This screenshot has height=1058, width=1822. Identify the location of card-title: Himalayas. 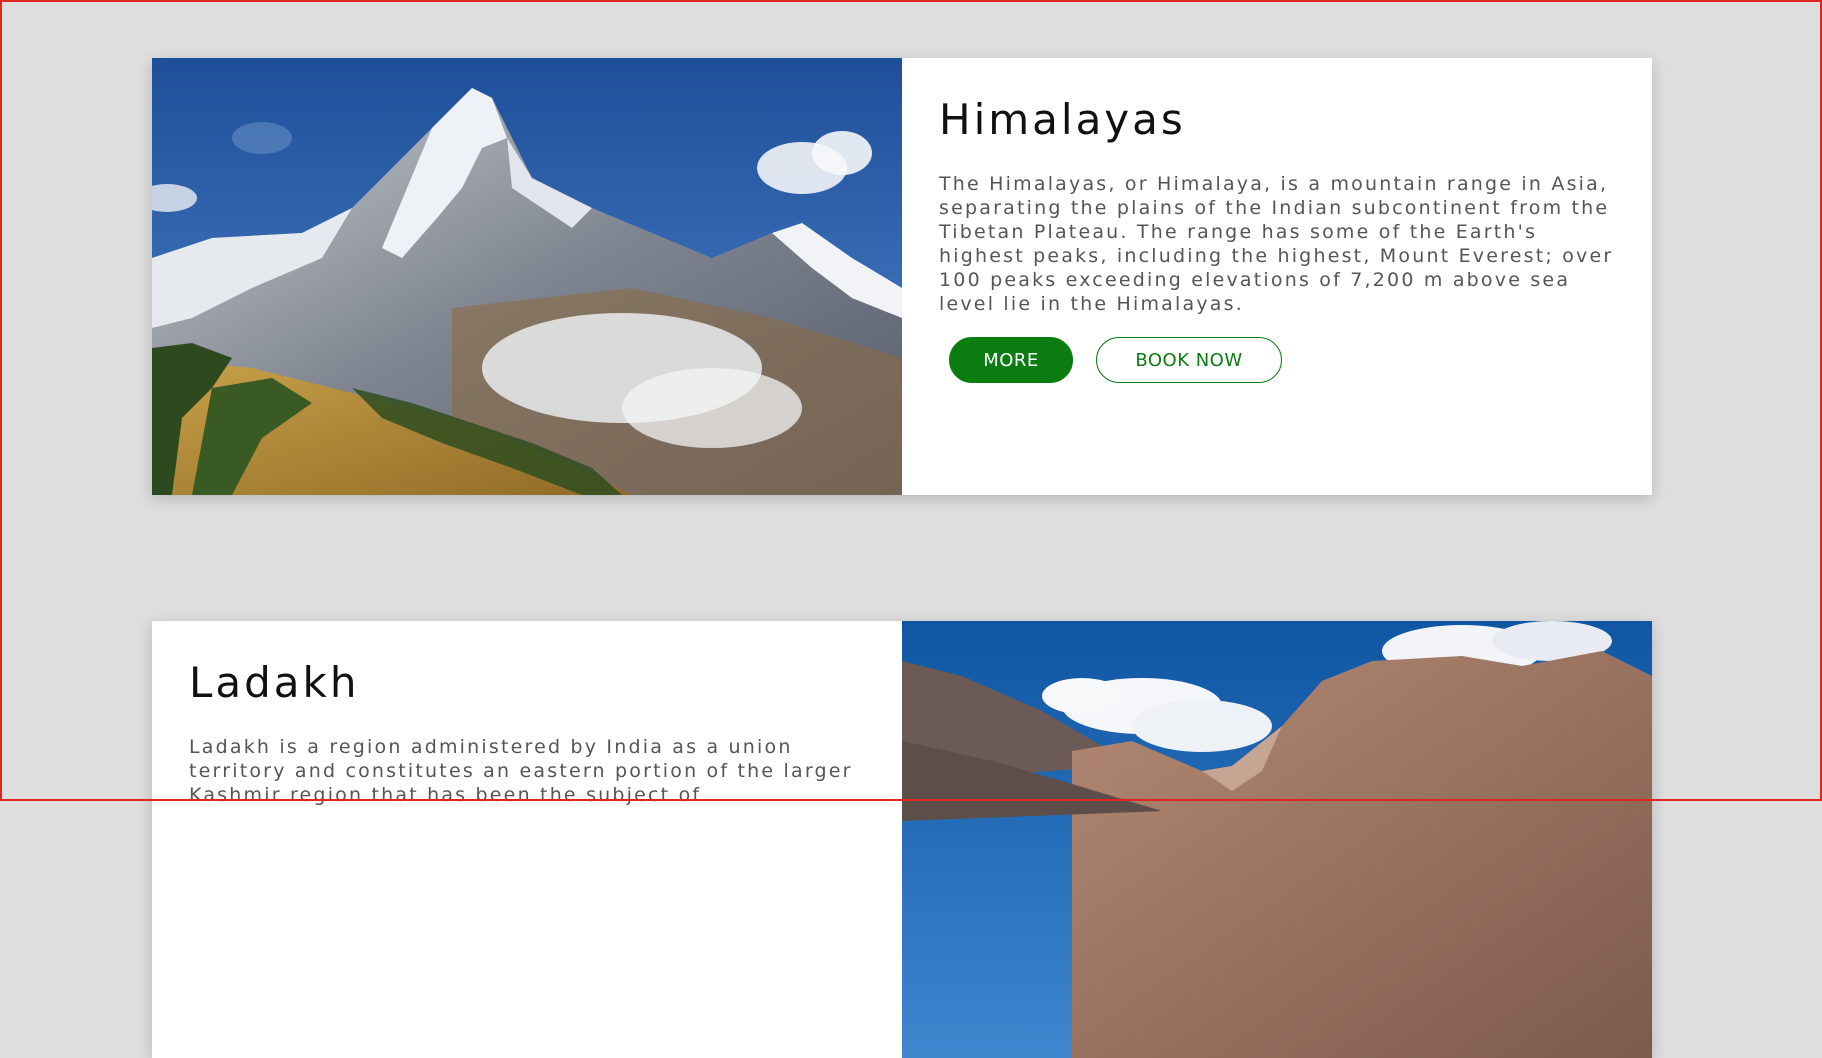
(1062, 119).